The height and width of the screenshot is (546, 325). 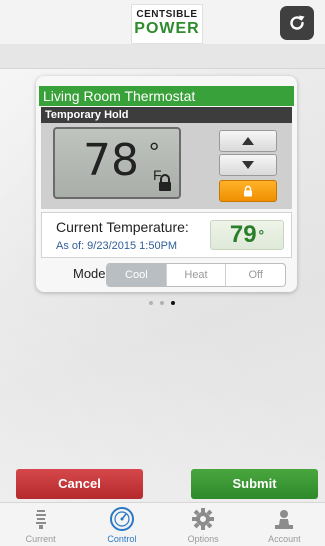 What do you see at coordinates (91, 273) in the screenshot?
I see `mode-label: Mode:` at bounding box center [91, 273].